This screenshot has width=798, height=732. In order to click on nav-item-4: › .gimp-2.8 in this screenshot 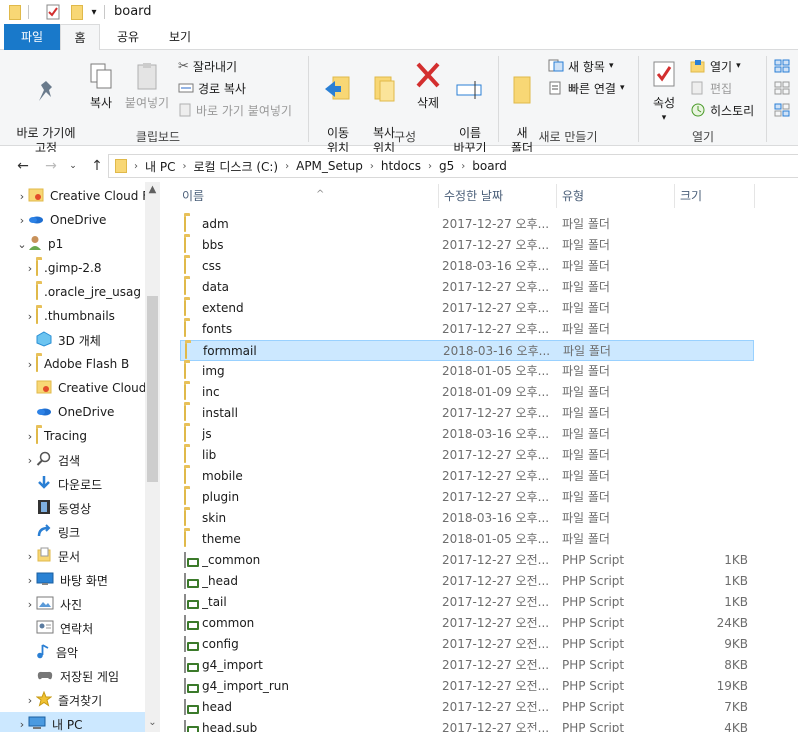, I will do `click(72, 268)`.